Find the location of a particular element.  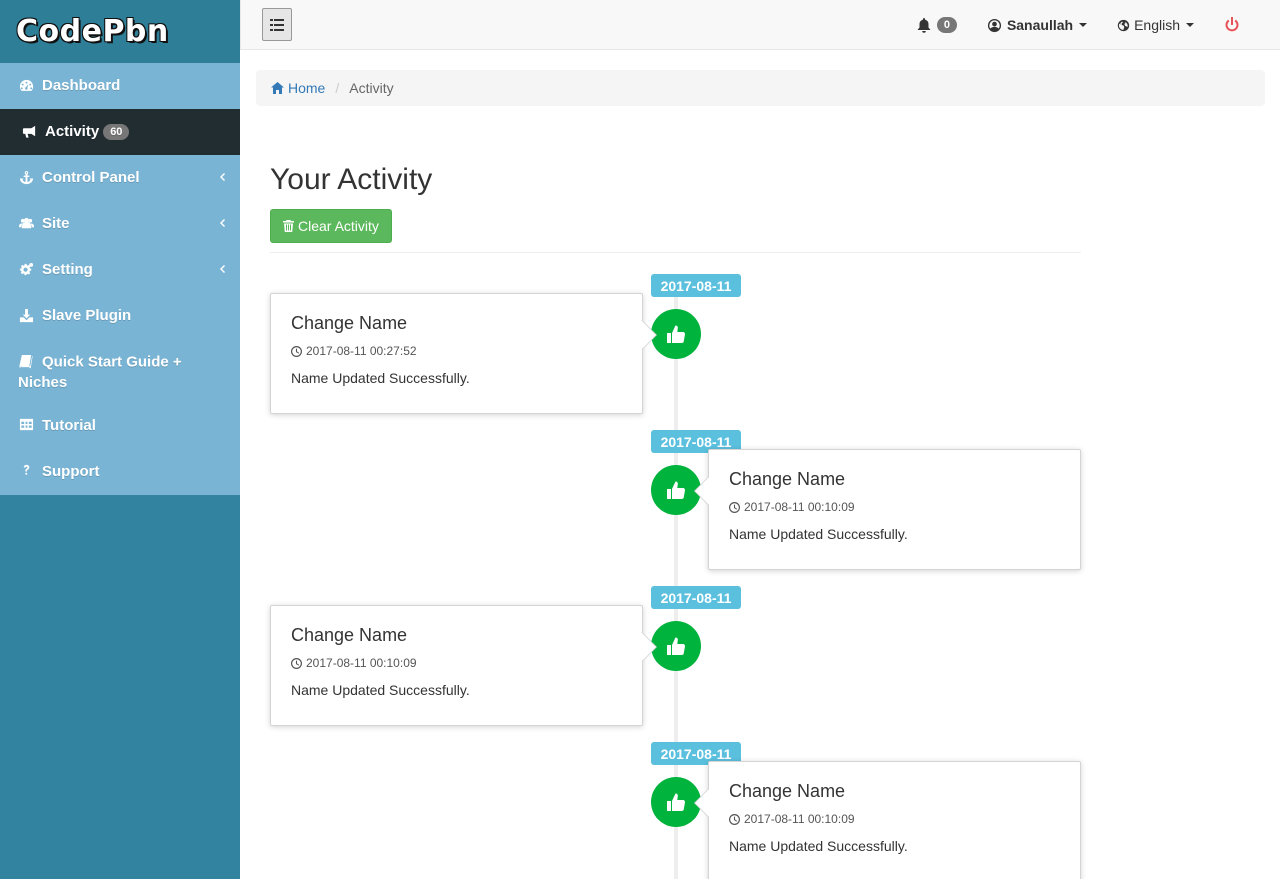

sidebar-toggle-button is located at coordinates (277, 24).